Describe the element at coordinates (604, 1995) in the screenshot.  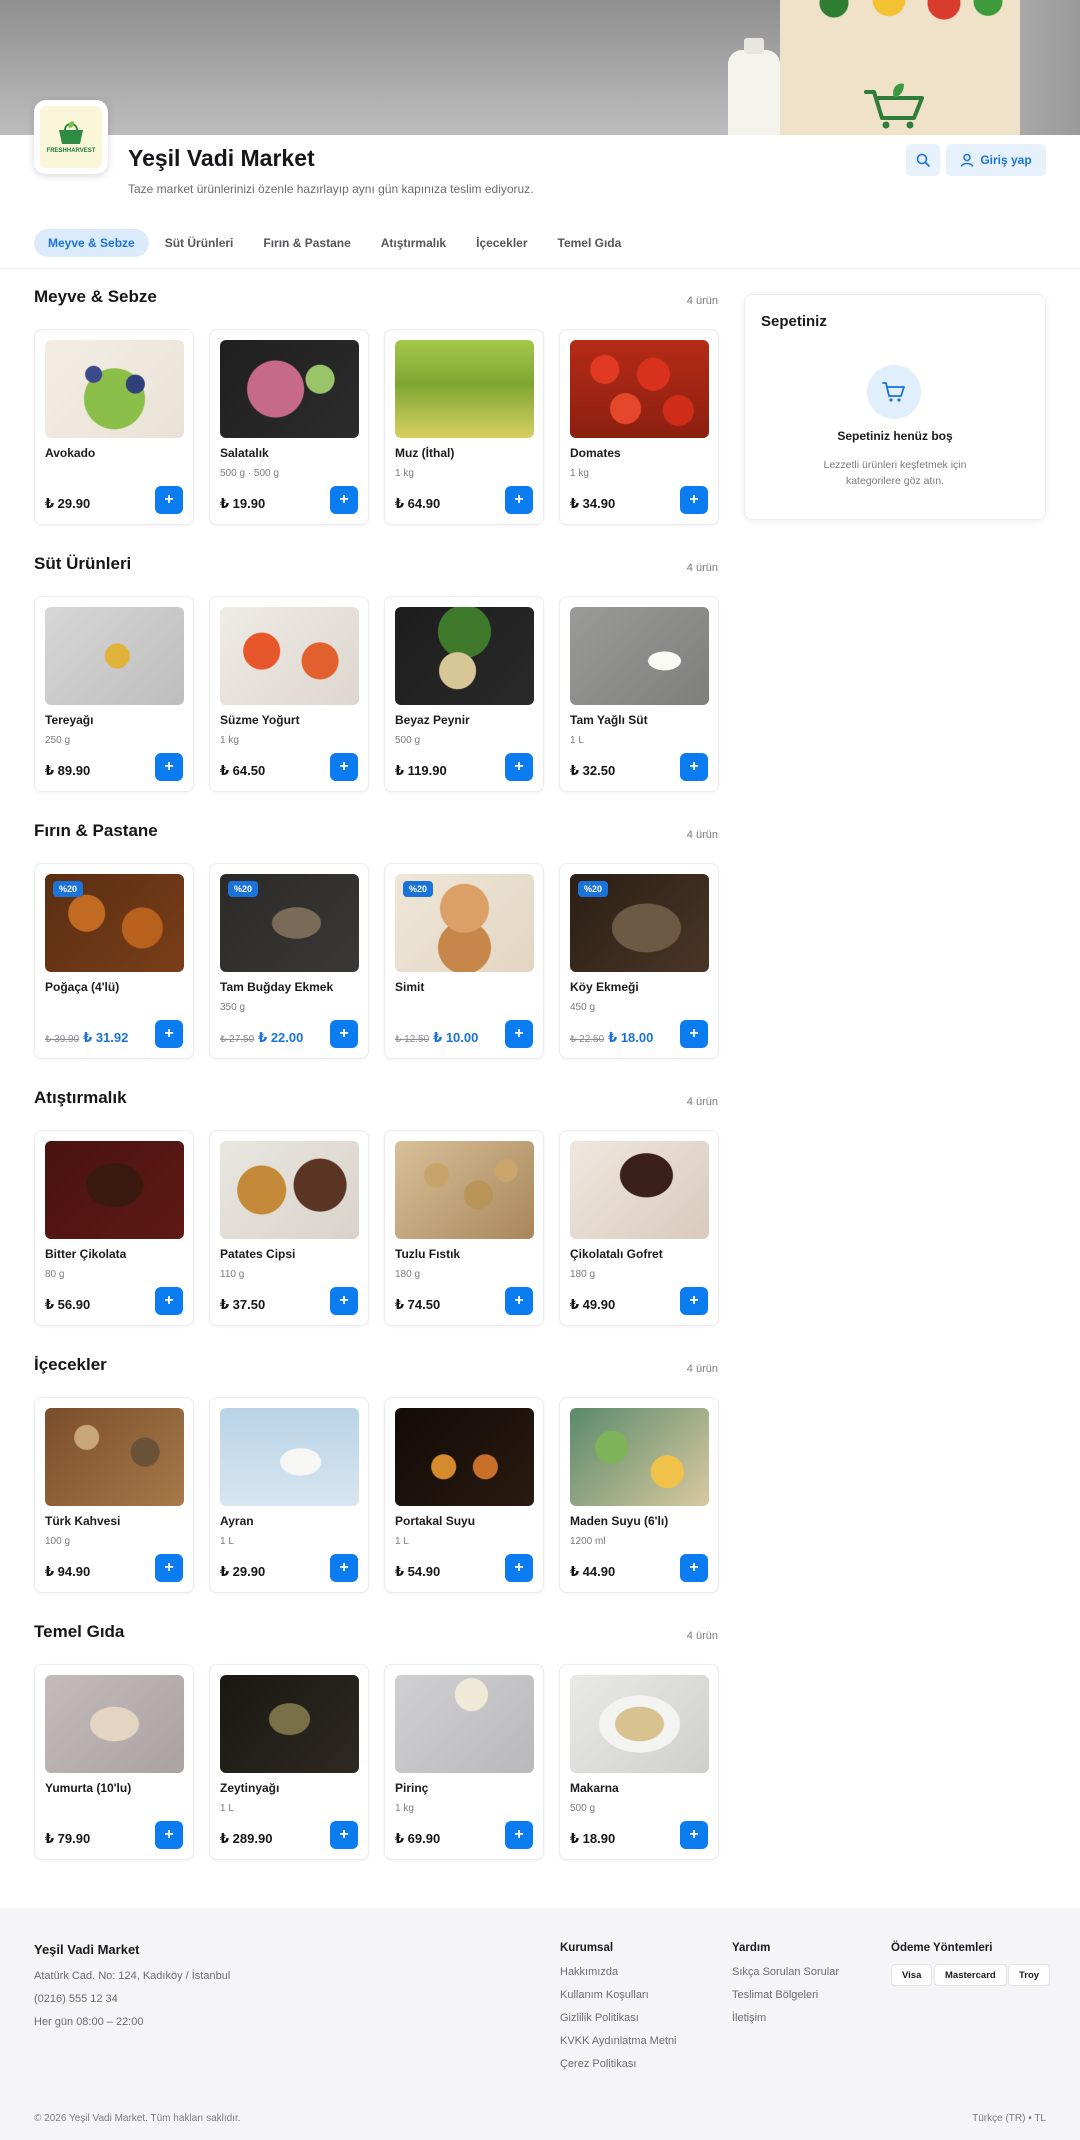
I see `footer-link-terms: Kullanım Koşulları` at that location.